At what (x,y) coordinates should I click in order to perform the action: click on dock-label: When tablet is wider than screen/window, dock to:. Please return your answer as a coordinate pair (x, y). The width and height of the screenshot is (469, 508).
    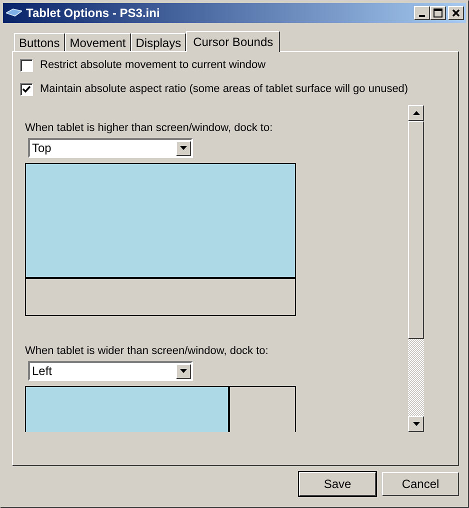
    Looking at the image, I should click on (147, 351).